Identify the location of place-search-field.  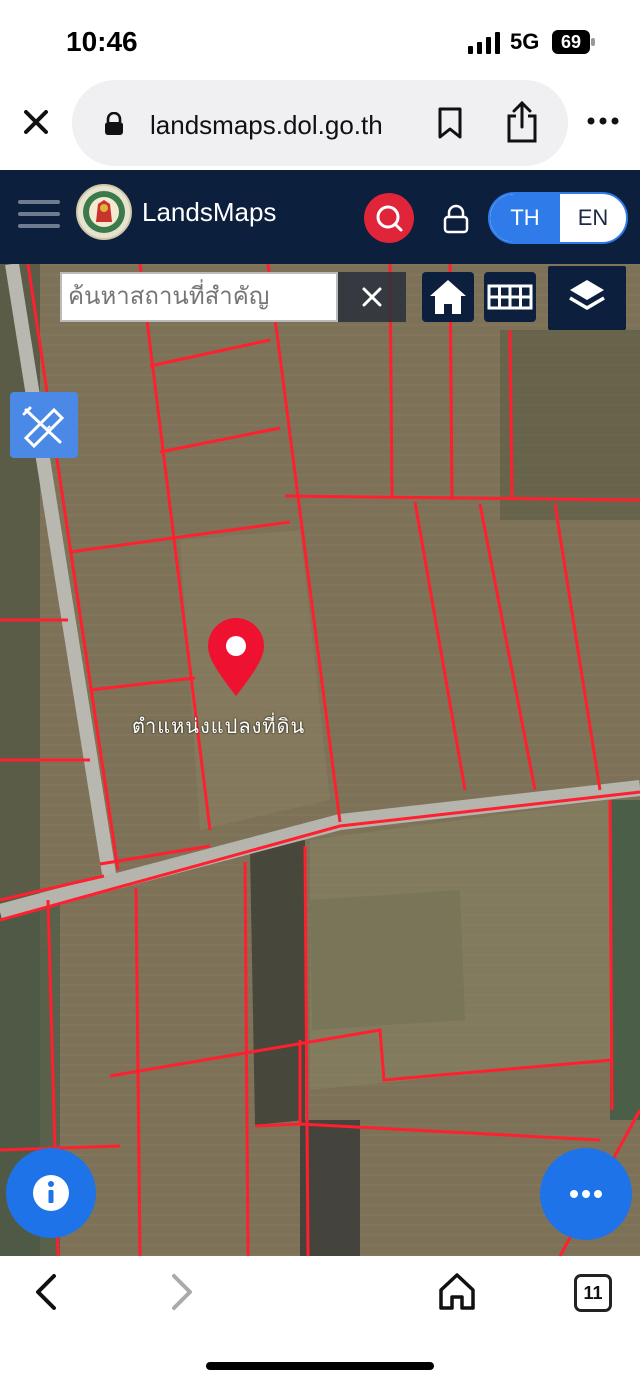
(199, 297).